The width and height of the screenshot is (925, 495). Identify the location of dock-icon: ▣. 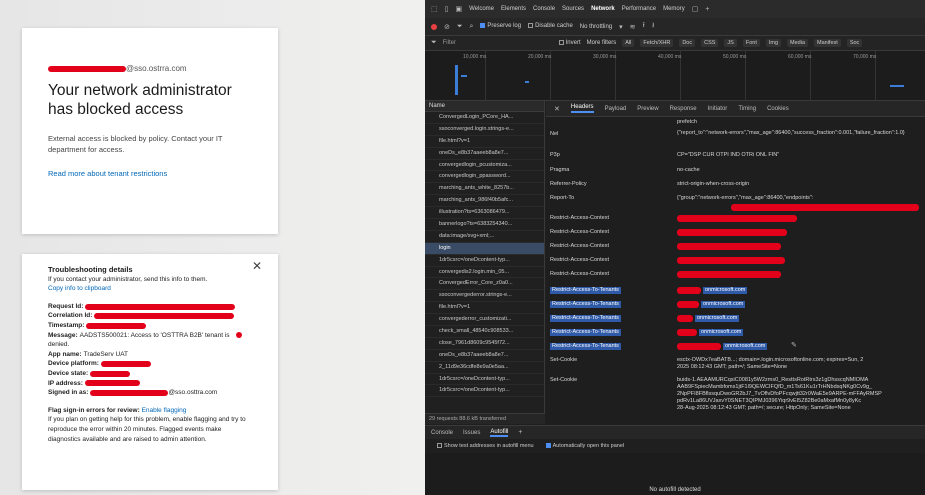
(458, 9).